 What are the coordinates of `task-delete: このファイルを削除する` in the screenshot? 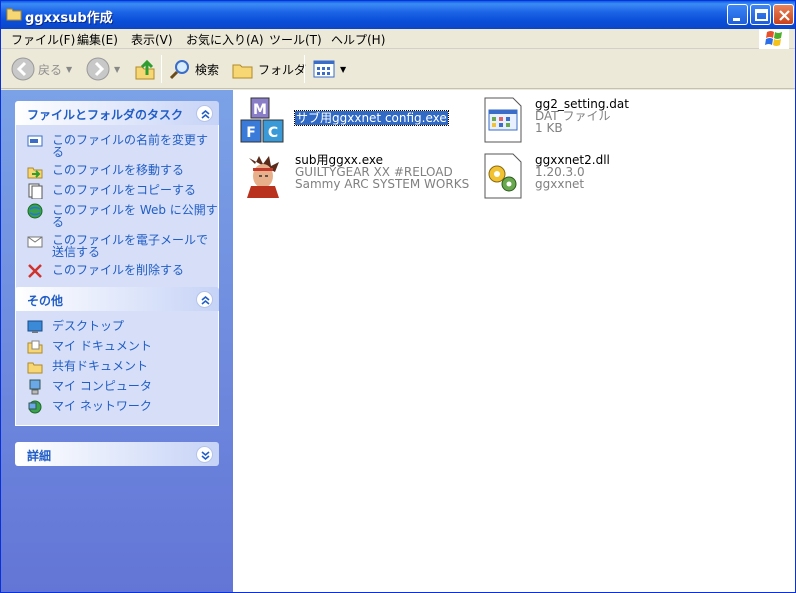 It's located at (117, 271).